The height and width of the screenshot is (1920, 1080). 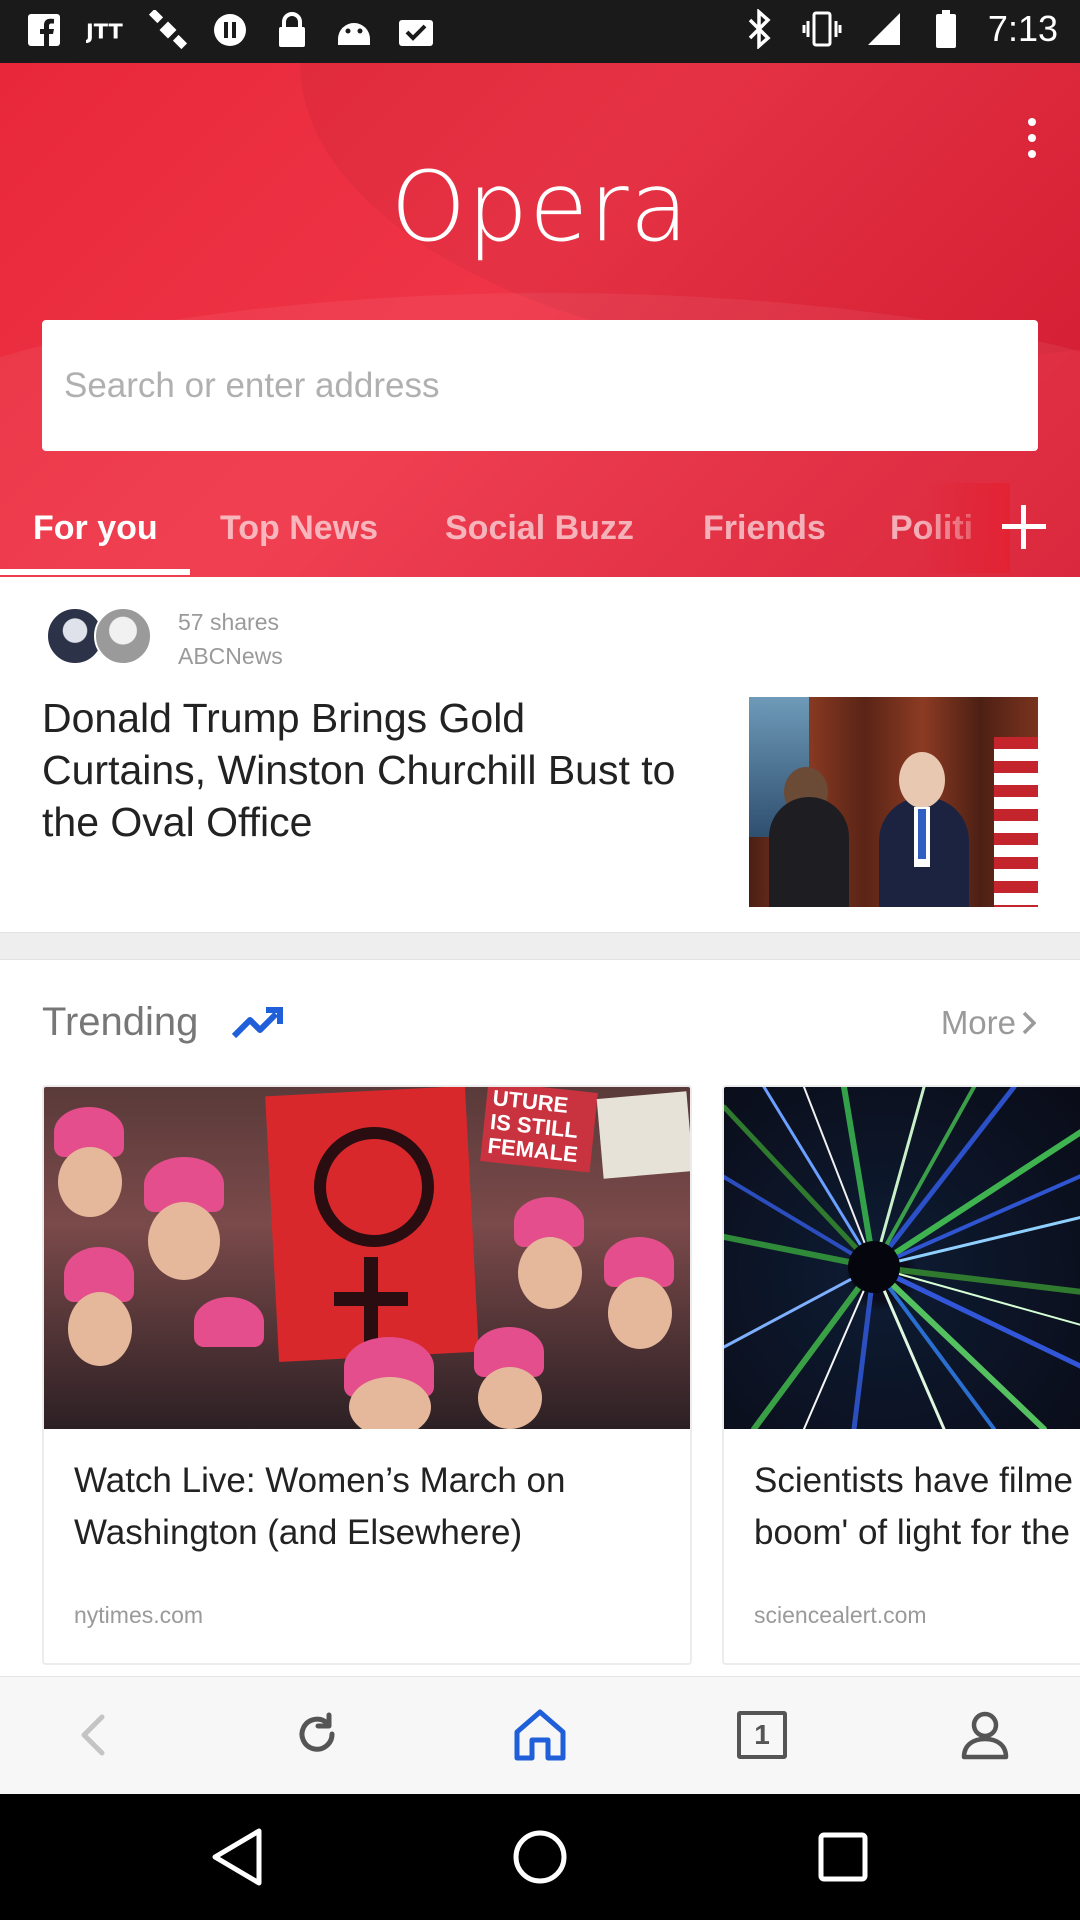 I want to click on status-left-icons: JTT, so click(x=230, y=30).